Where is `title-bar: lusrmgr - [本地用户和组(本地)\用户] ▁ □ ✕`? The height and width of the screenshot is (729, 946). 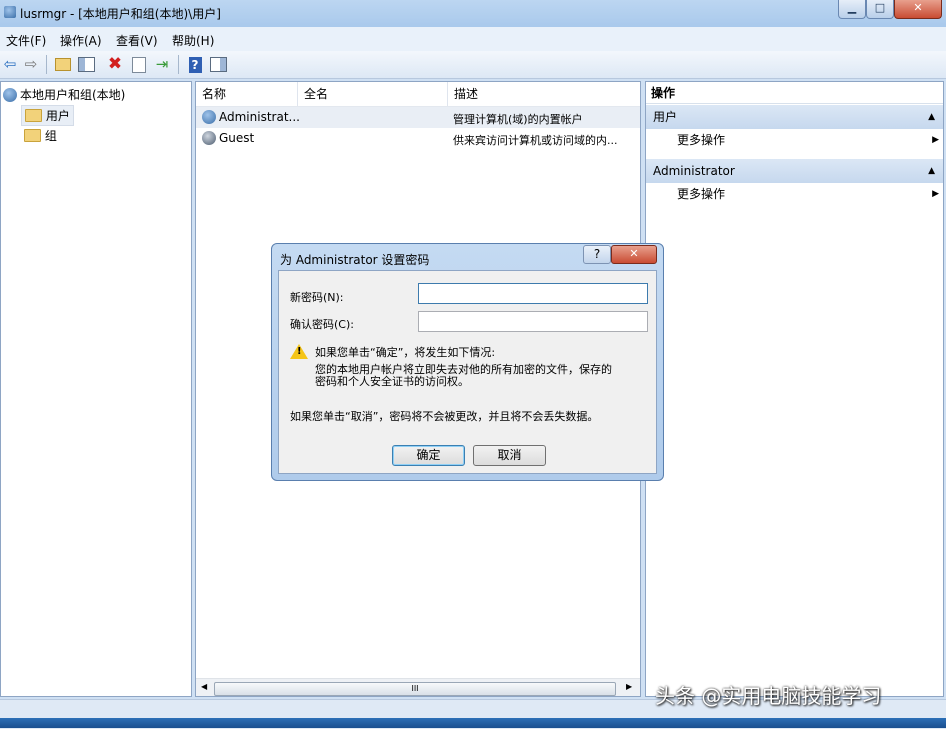 title-bar: lusrmgr - [本地用户和组(本地)\用户] ▁ □ ✕ is located at coordinates (473, 13).